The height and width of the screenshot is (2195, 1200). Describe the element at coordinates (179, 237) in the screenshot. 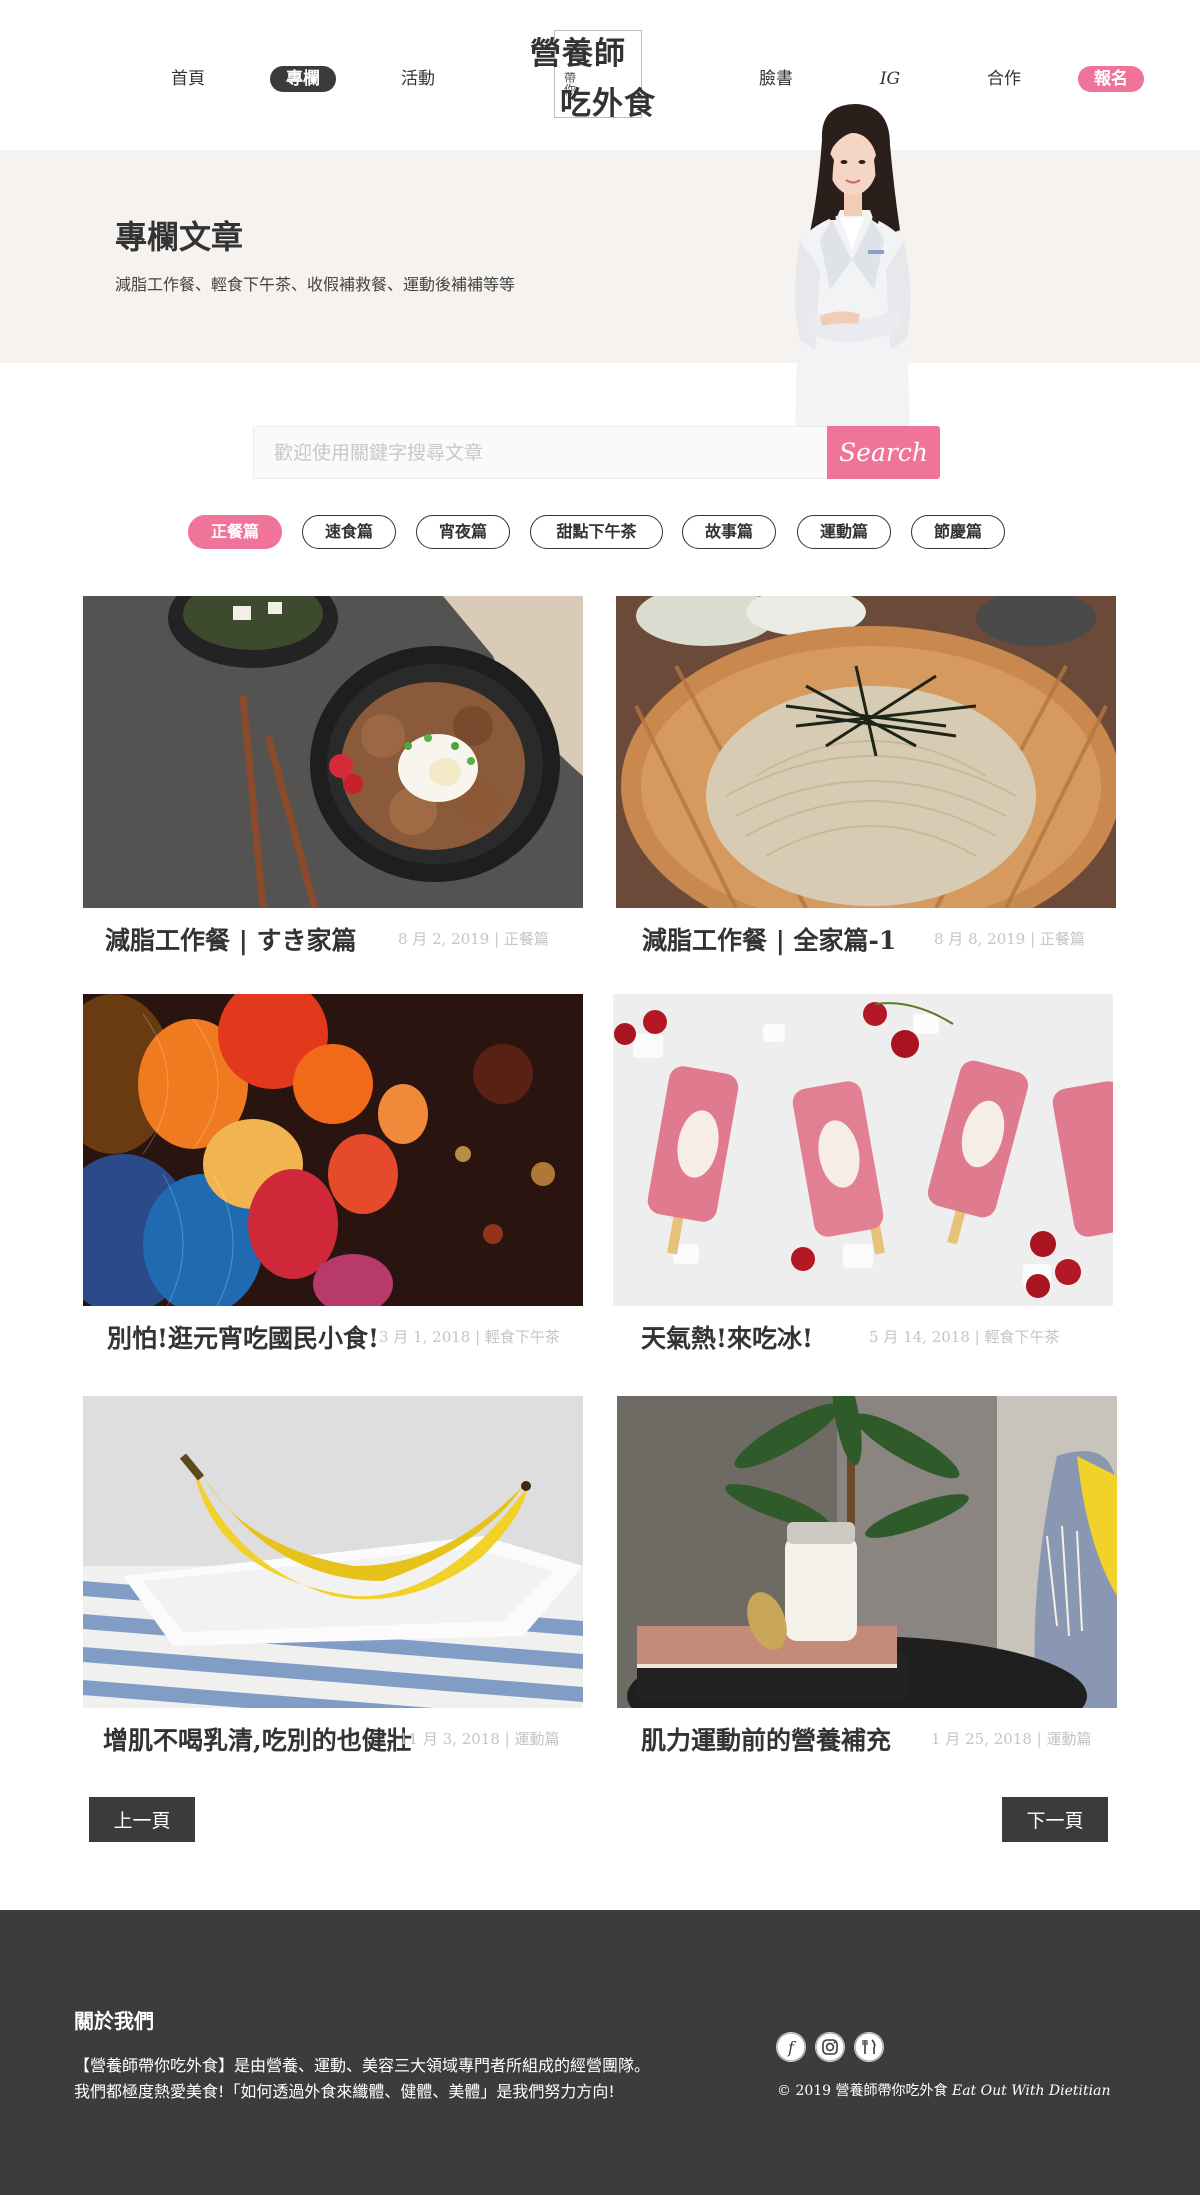

I see `page-title: 專欄文章` at that location.